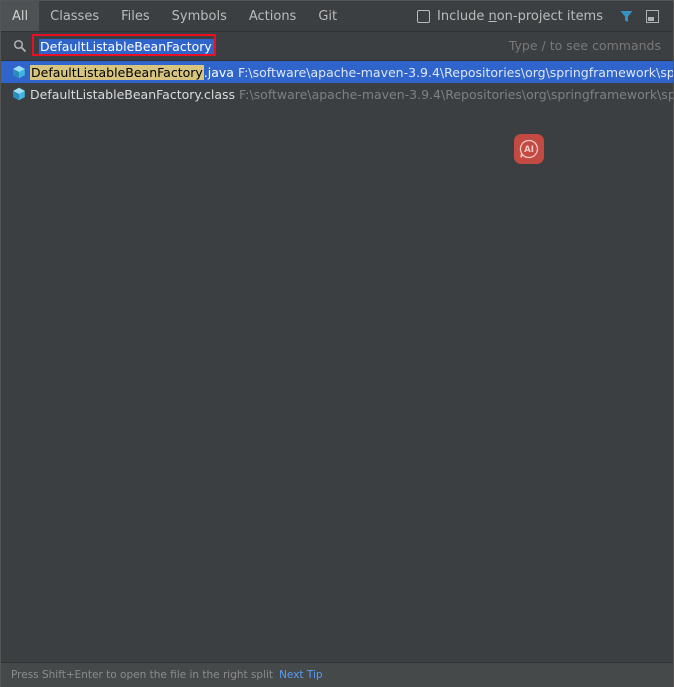 This screenshot has width=674, height=687. What do you see at coordinates (273, 16) in the screenshot?
I see `tab-actions: Actions` at bounding box center [273, 16].